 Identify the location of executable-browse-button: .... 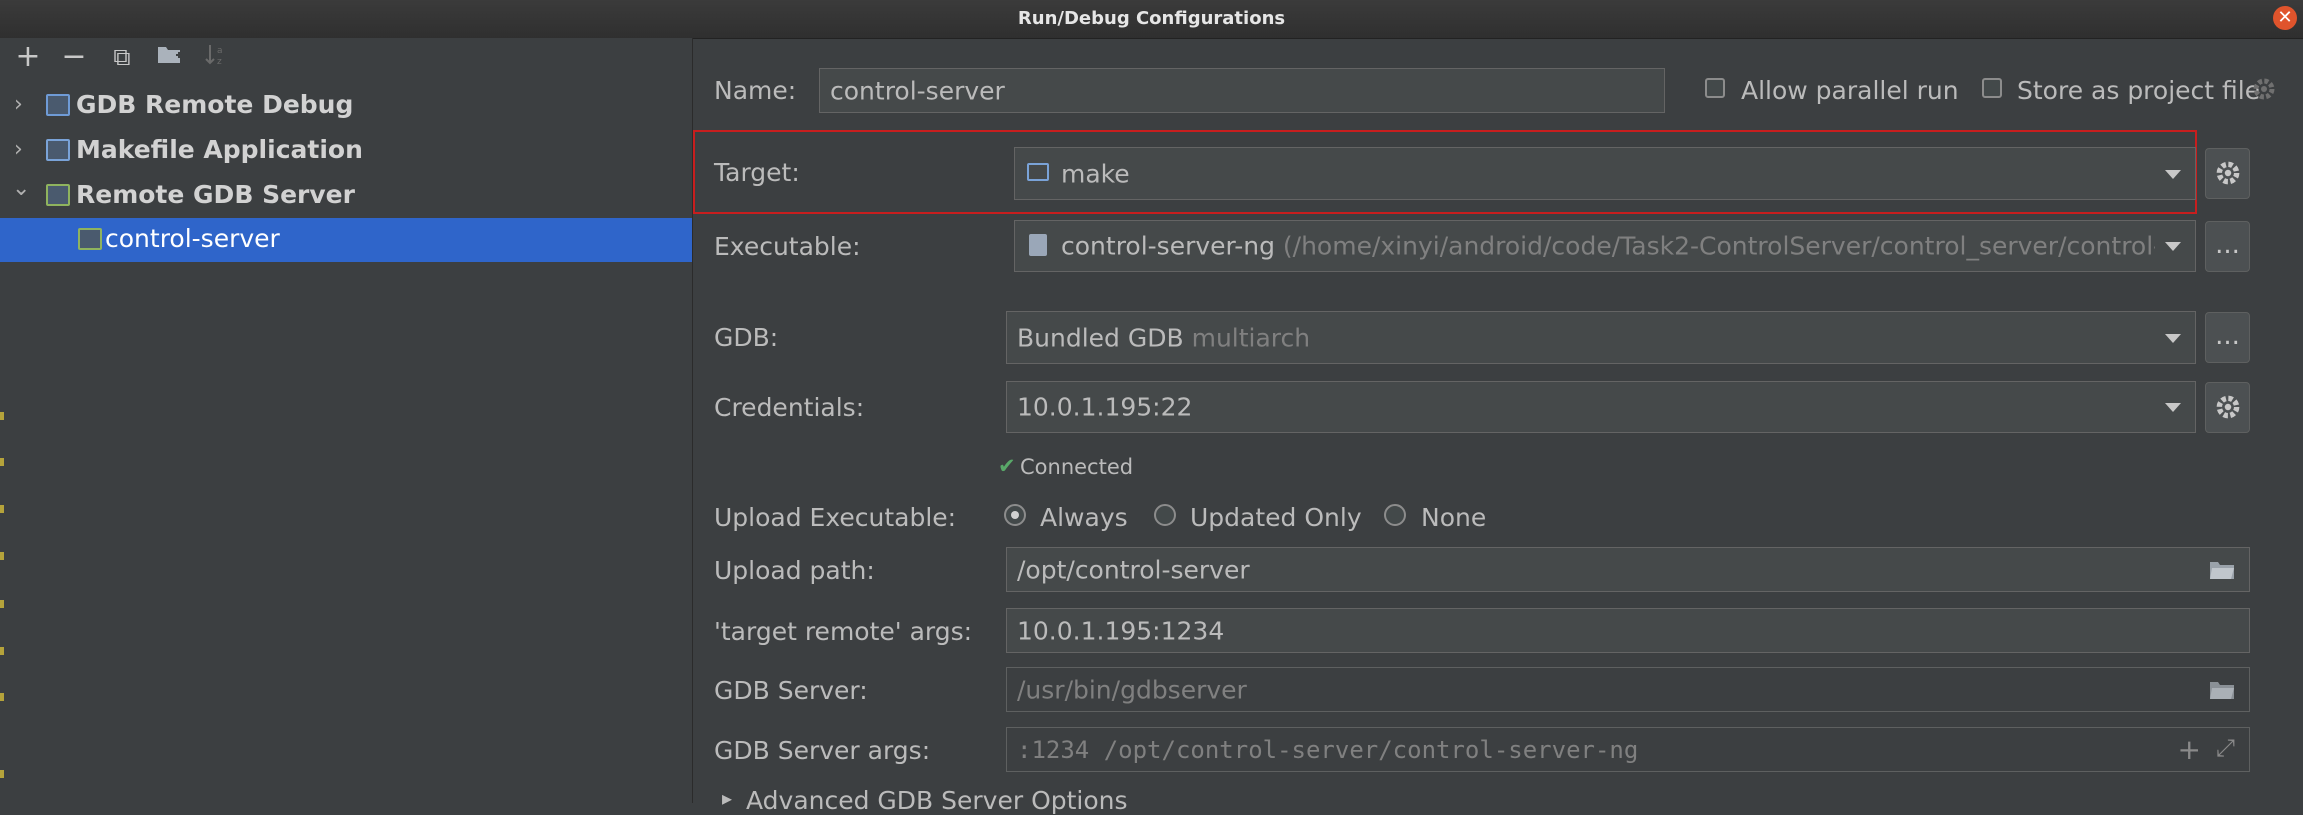
(2227, 246).